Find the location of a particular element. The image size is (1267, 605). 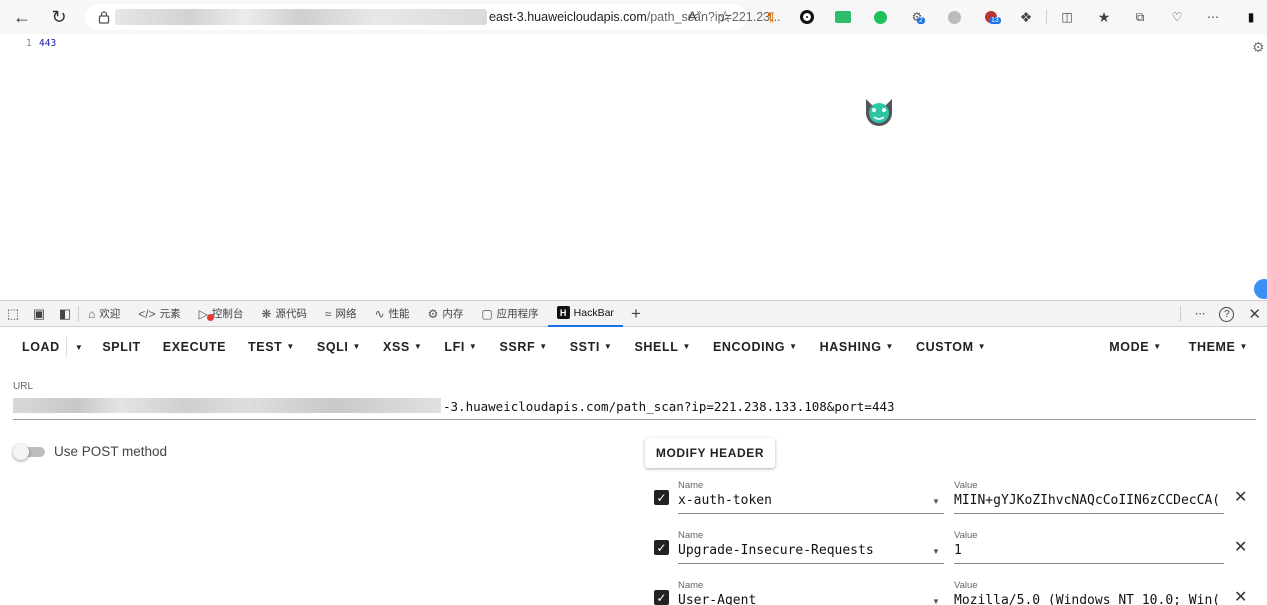

more-menu-icon: ⋯ is located at coordinates (1213, 17).